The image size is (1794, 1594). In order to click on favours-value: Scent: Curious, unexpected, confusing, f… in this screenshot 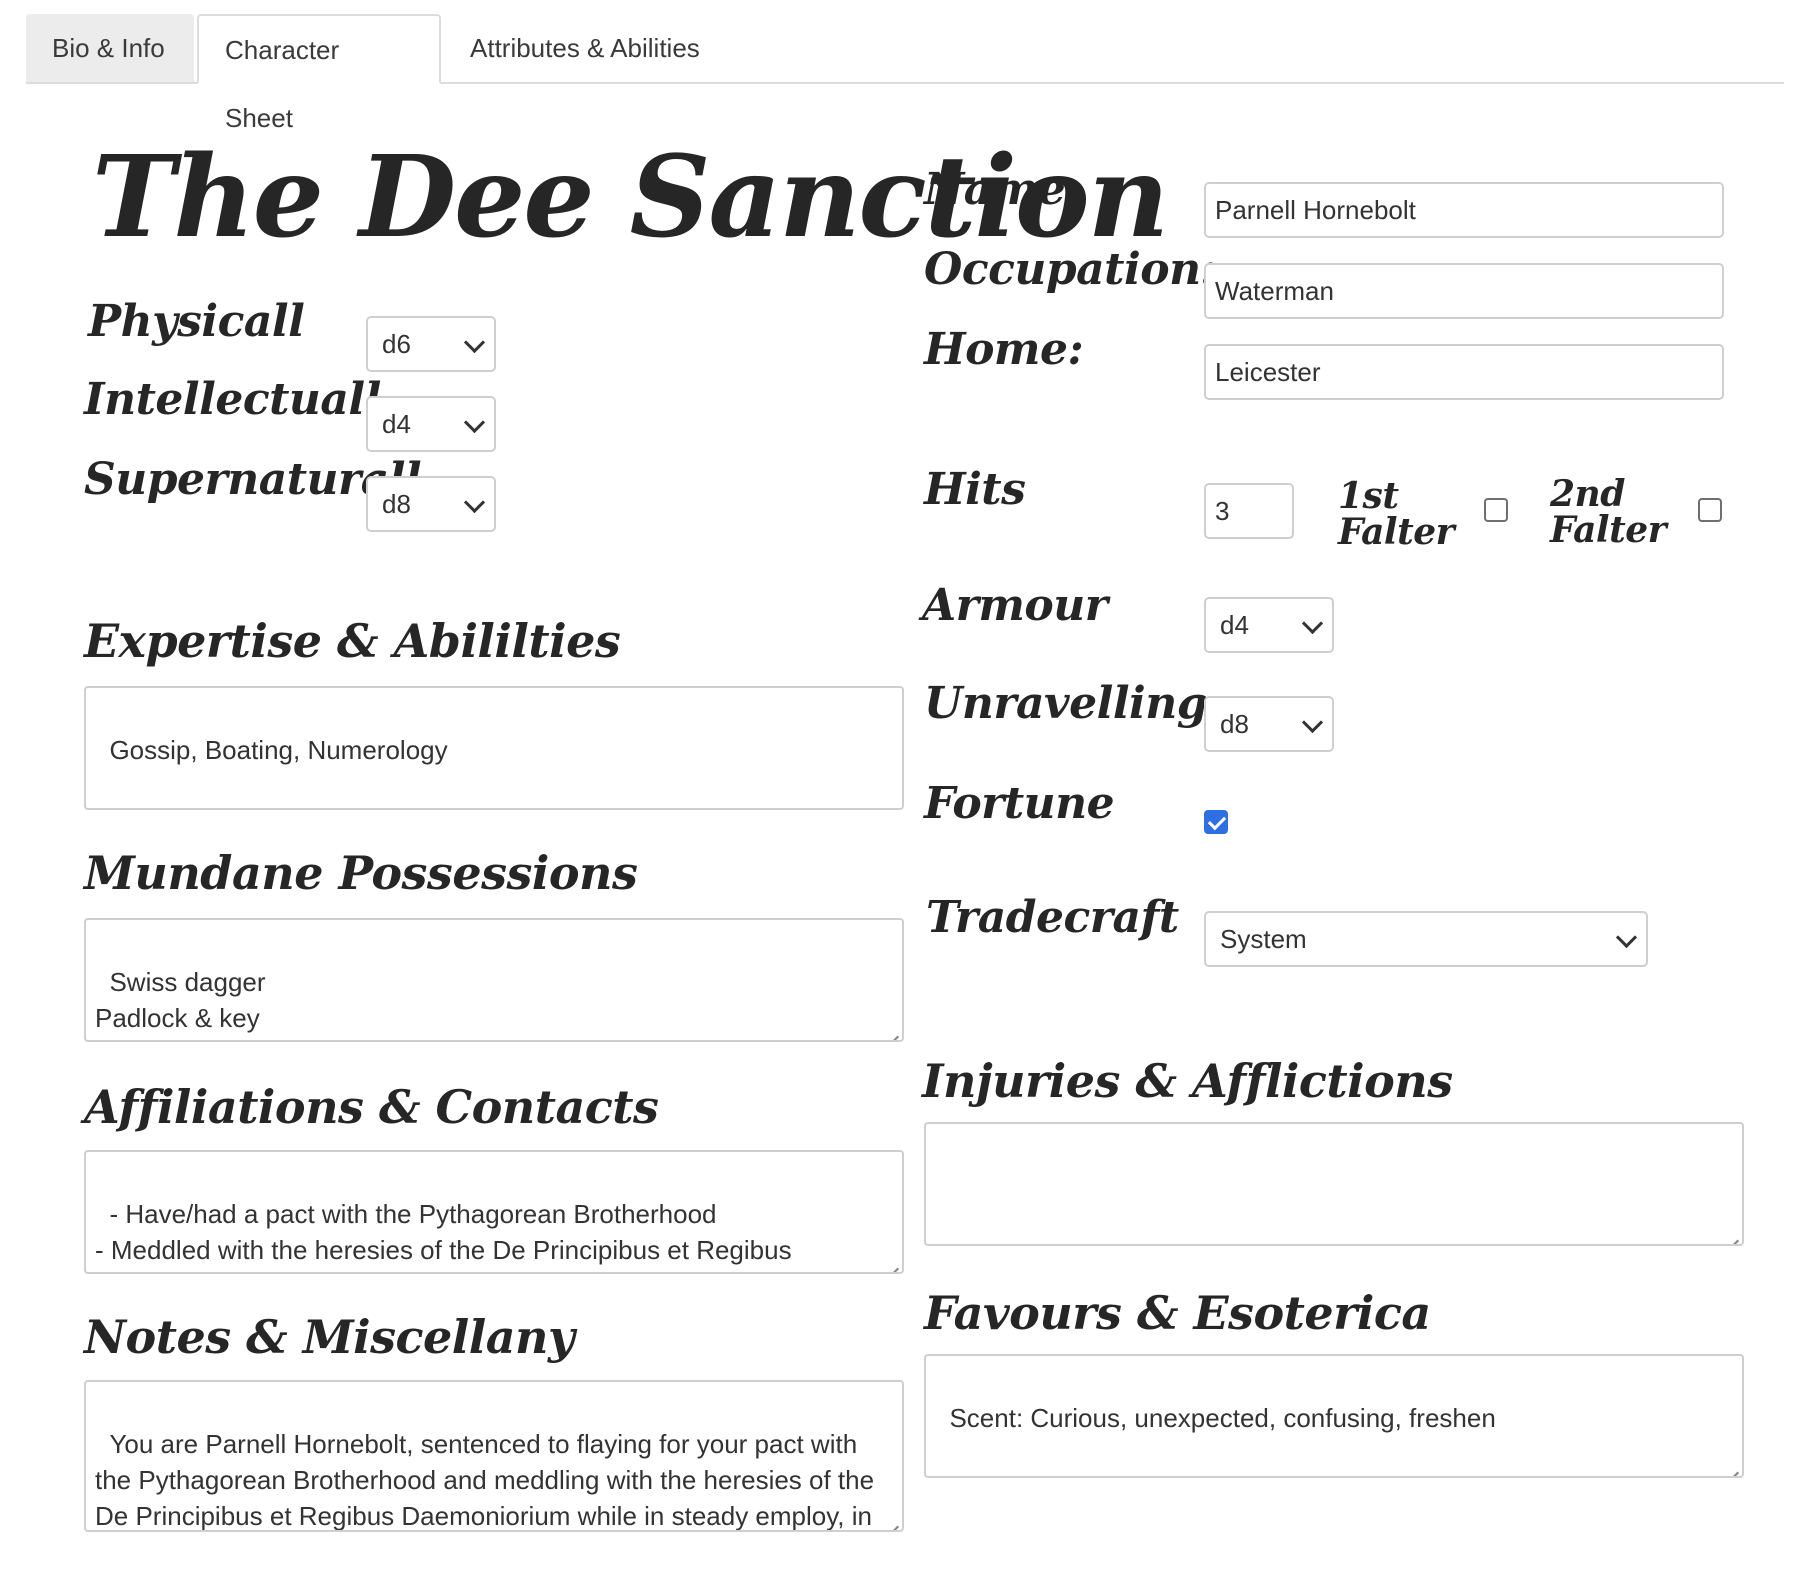, I will do `click(1222, 1418)`.